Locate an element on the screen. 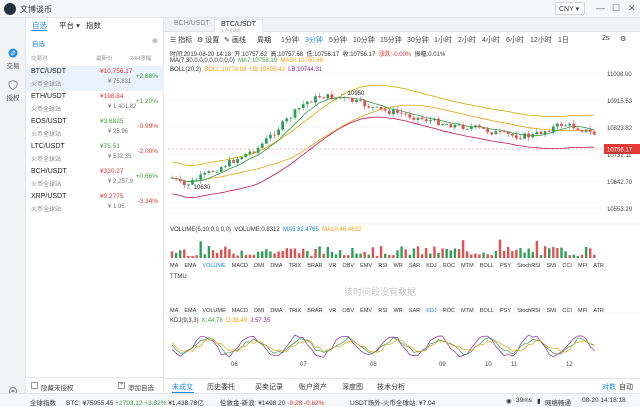 This screenshot has width=640, height=407. tab-platform: 平台 ▾ is located at coordinates (69, 25).